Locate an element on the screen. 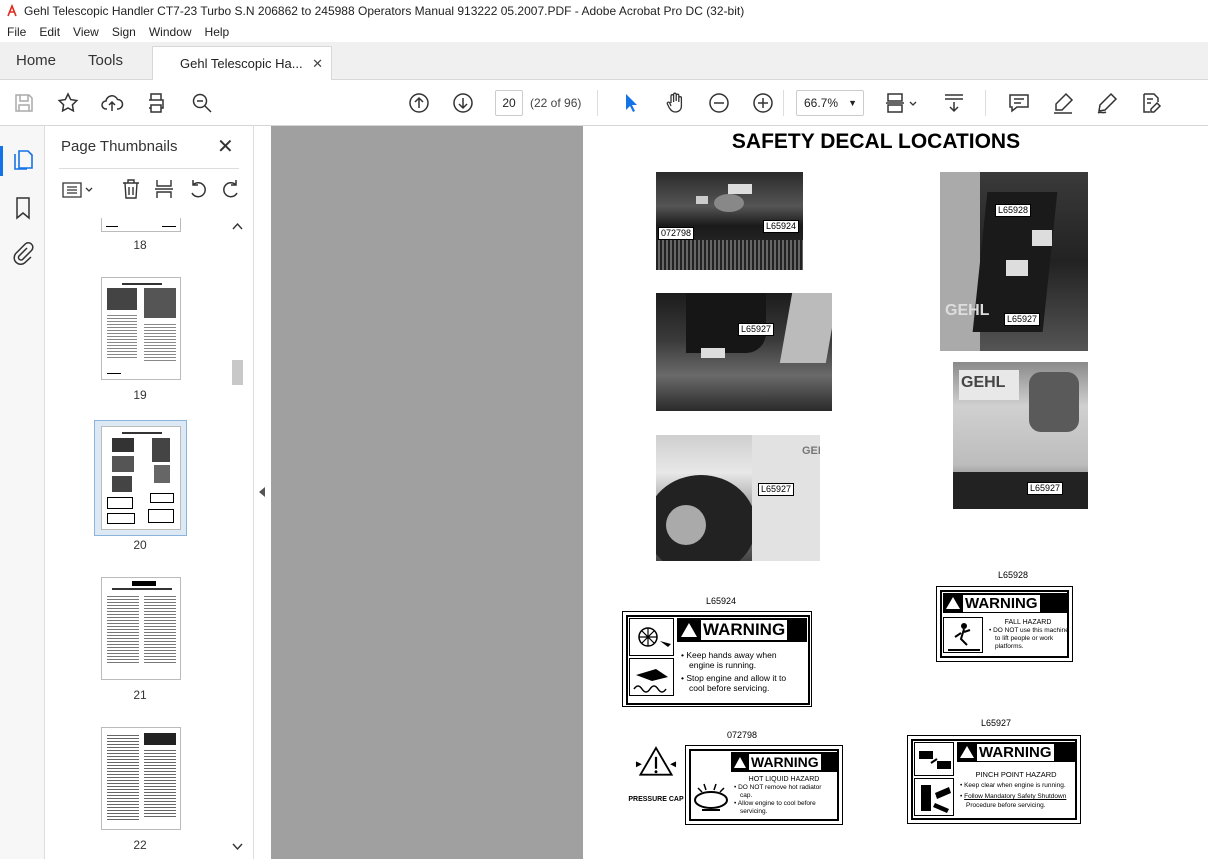 The image size is (1208, 859). zoom-out-icon is located at coordinates (719, 103).